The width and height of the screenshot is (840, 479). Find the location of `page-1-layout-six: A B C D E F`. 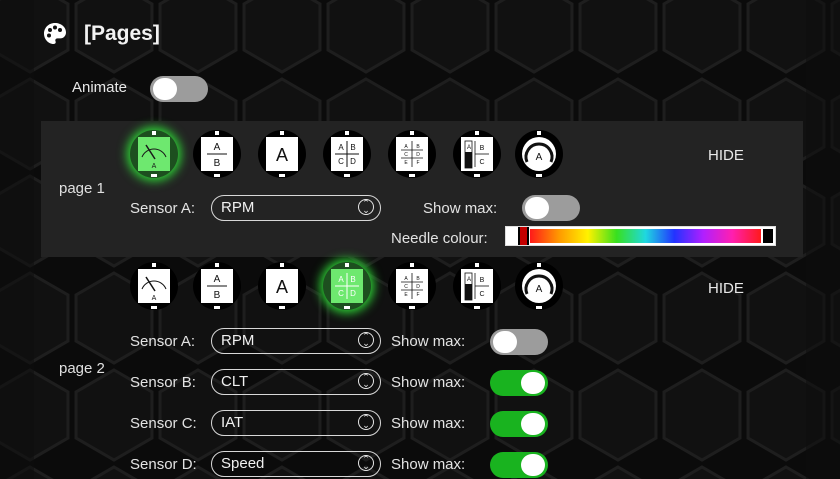

page-1-layout-six: A B C D E F is located at coordinates (412, 154).